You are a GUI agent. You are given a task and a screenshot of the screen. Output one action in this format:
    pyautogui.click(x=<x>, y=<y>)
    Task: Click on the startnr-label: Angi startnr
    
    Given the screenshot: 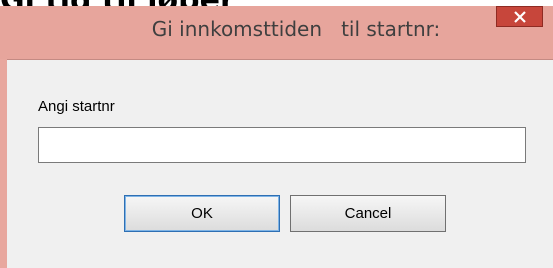 What is the action you would take?
    pyautogui.click(x=76, y=106)
    